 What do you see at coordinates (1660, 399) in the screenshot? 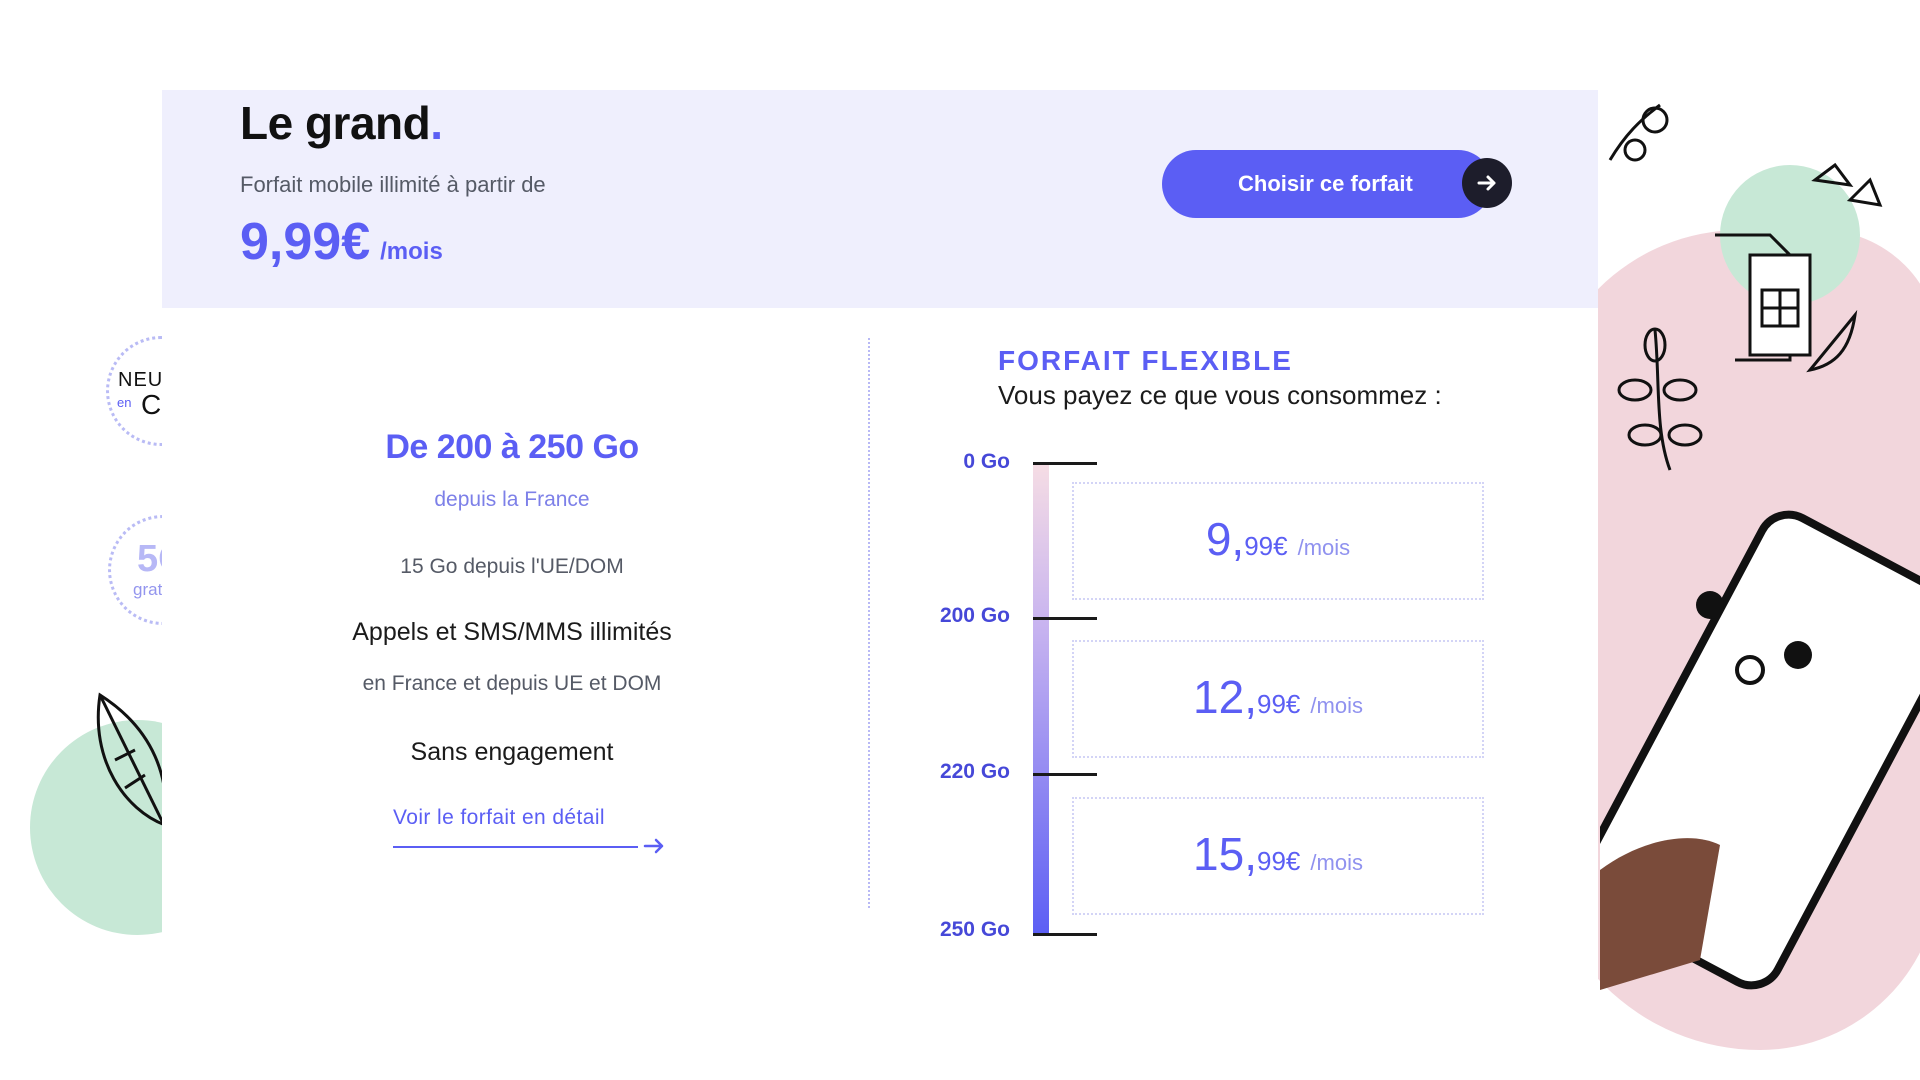
I see `branch-illustration` at bounding box center [1660, 399].